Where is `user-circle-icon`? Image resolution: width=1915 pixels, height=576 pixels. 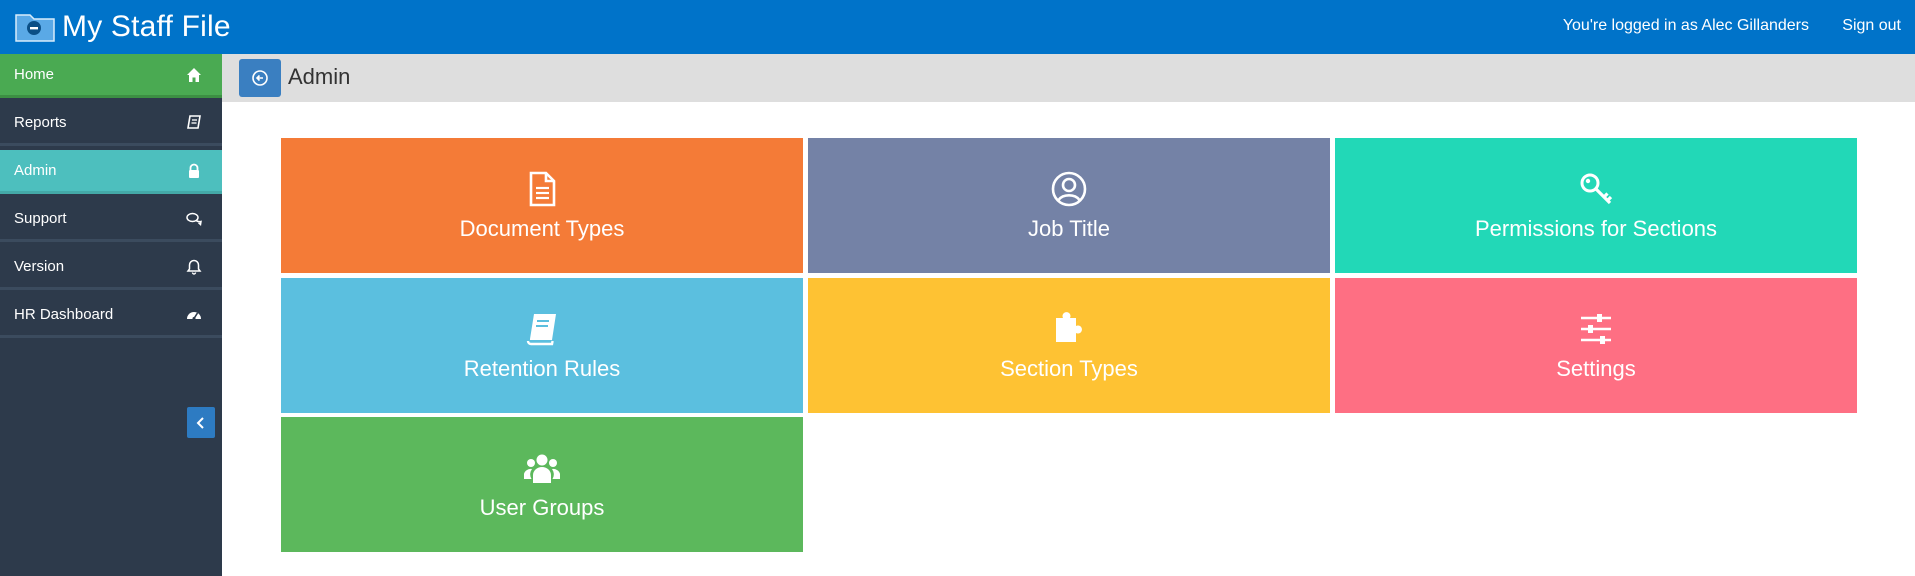 user-circle-icon is located at coordinates (1069, 188).